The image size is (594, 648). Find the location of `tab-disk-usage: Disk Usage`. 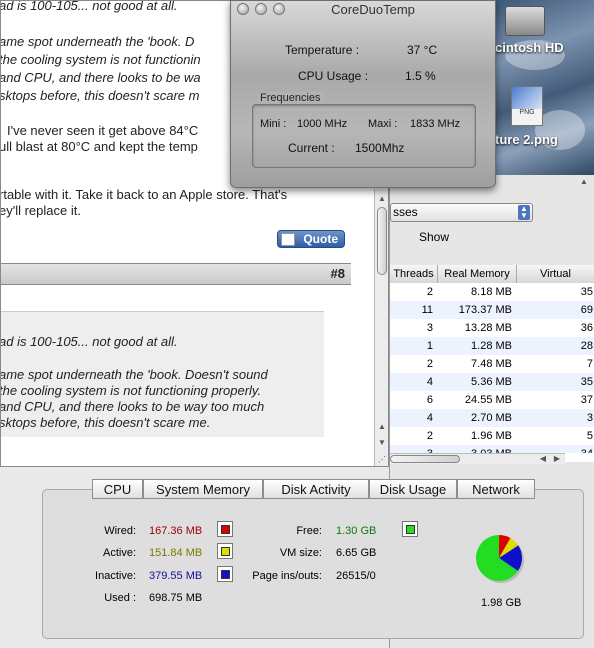

tab-disk-usage: Disk Usage is located at coordinates (413, 489).